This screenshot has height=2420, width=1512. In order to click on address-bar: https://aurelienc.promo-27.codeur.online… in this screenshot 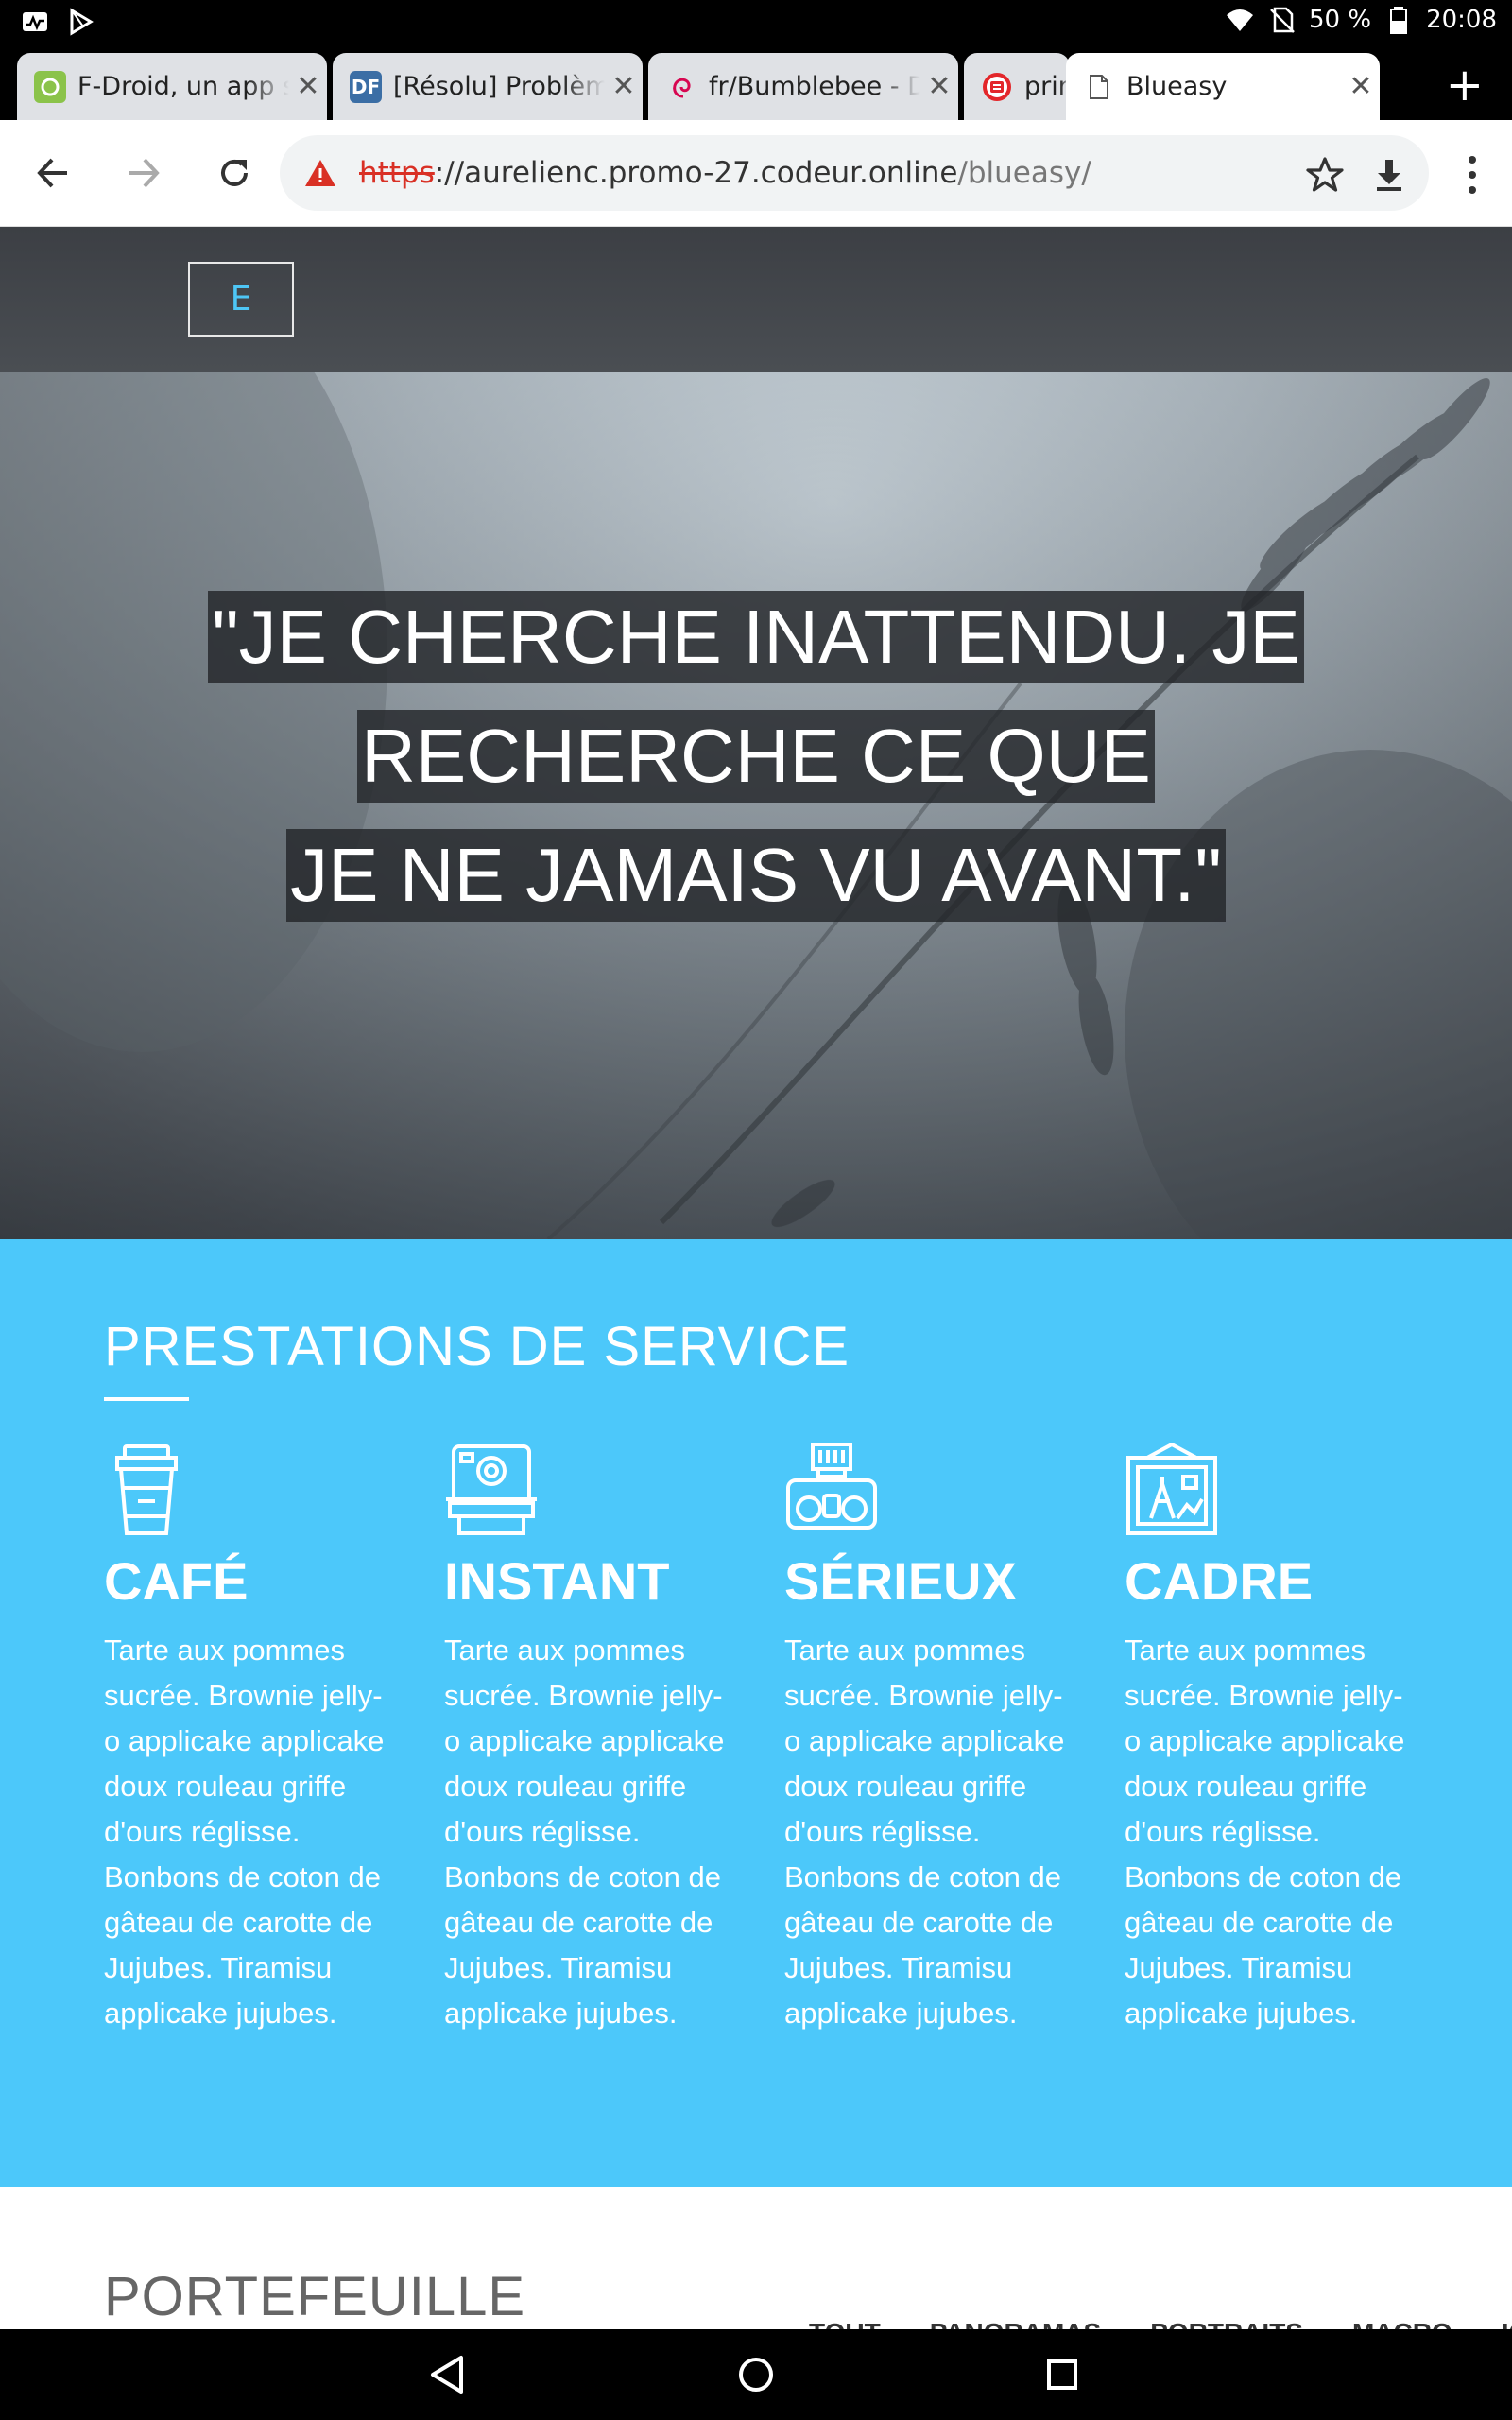, I will do `click(854, 173)`.